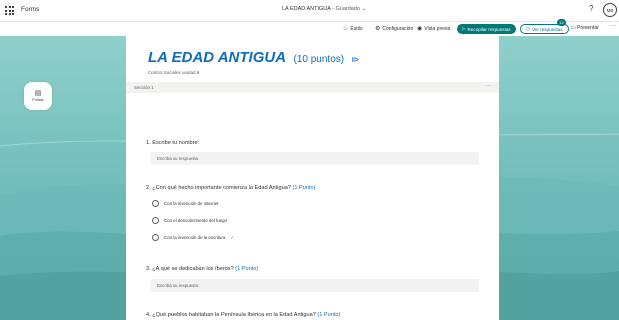 This screenshot has height=320, width=619. I want to click on correct-answer-check-icon: ✓, so click(232, 237).